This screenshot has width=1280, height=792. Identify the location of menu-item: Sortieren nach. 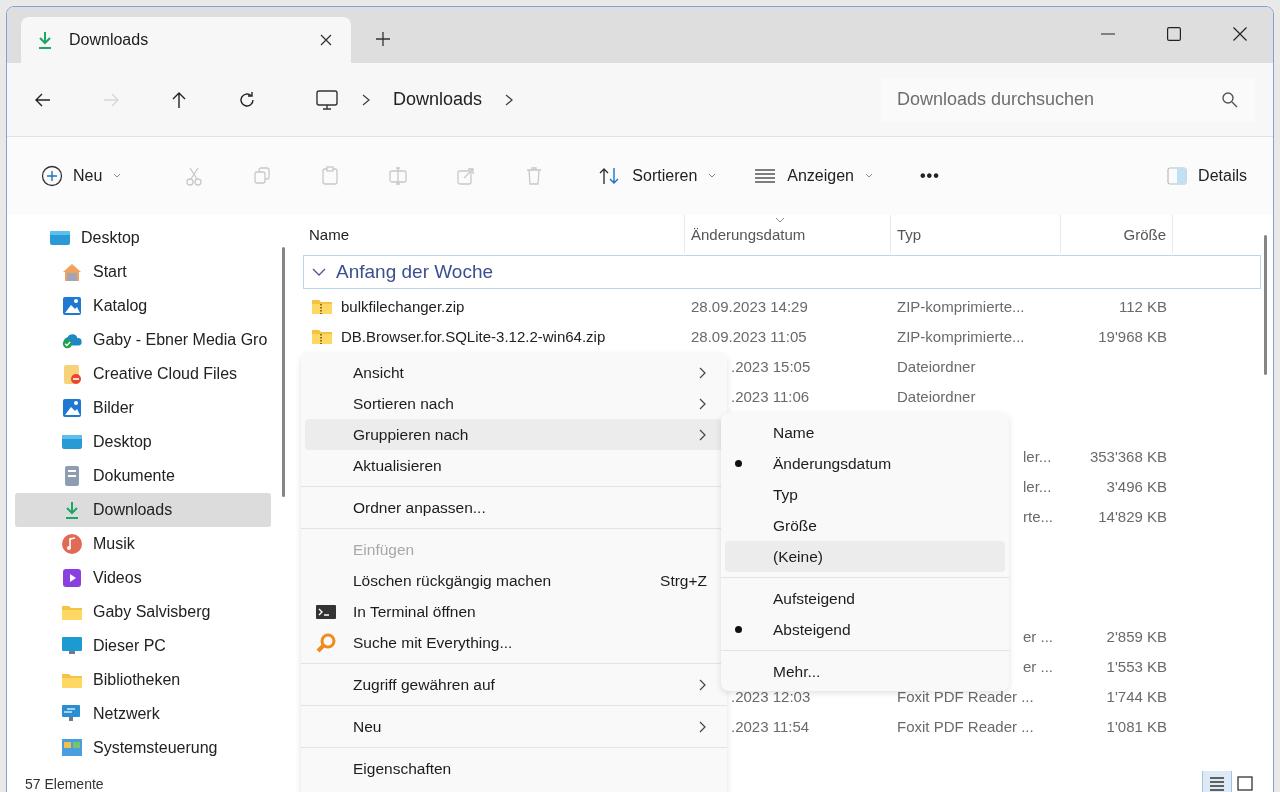
(514, 403).